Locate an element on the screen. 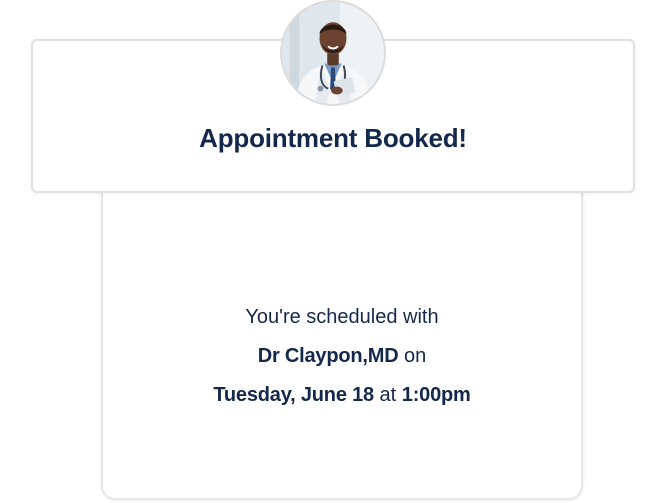 The height and width of the screenshot is (503, 666). datetime-line: Tuesday, June 18 at 1:00pm is located at coordinates (342, 395).